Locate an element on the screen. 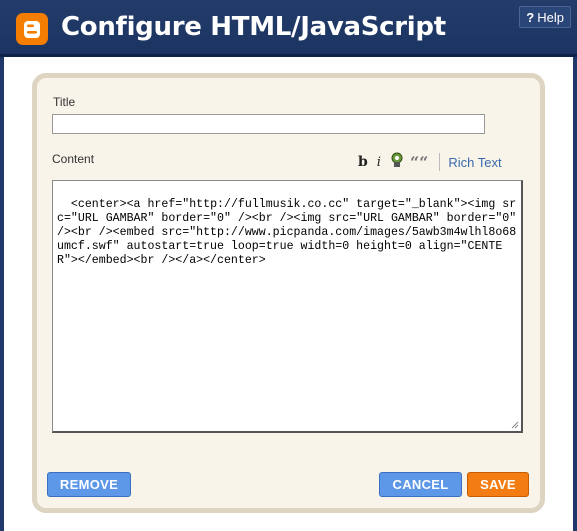 The image size is (577, 531). help-button: ? Help is located at coordinates (545, 17).